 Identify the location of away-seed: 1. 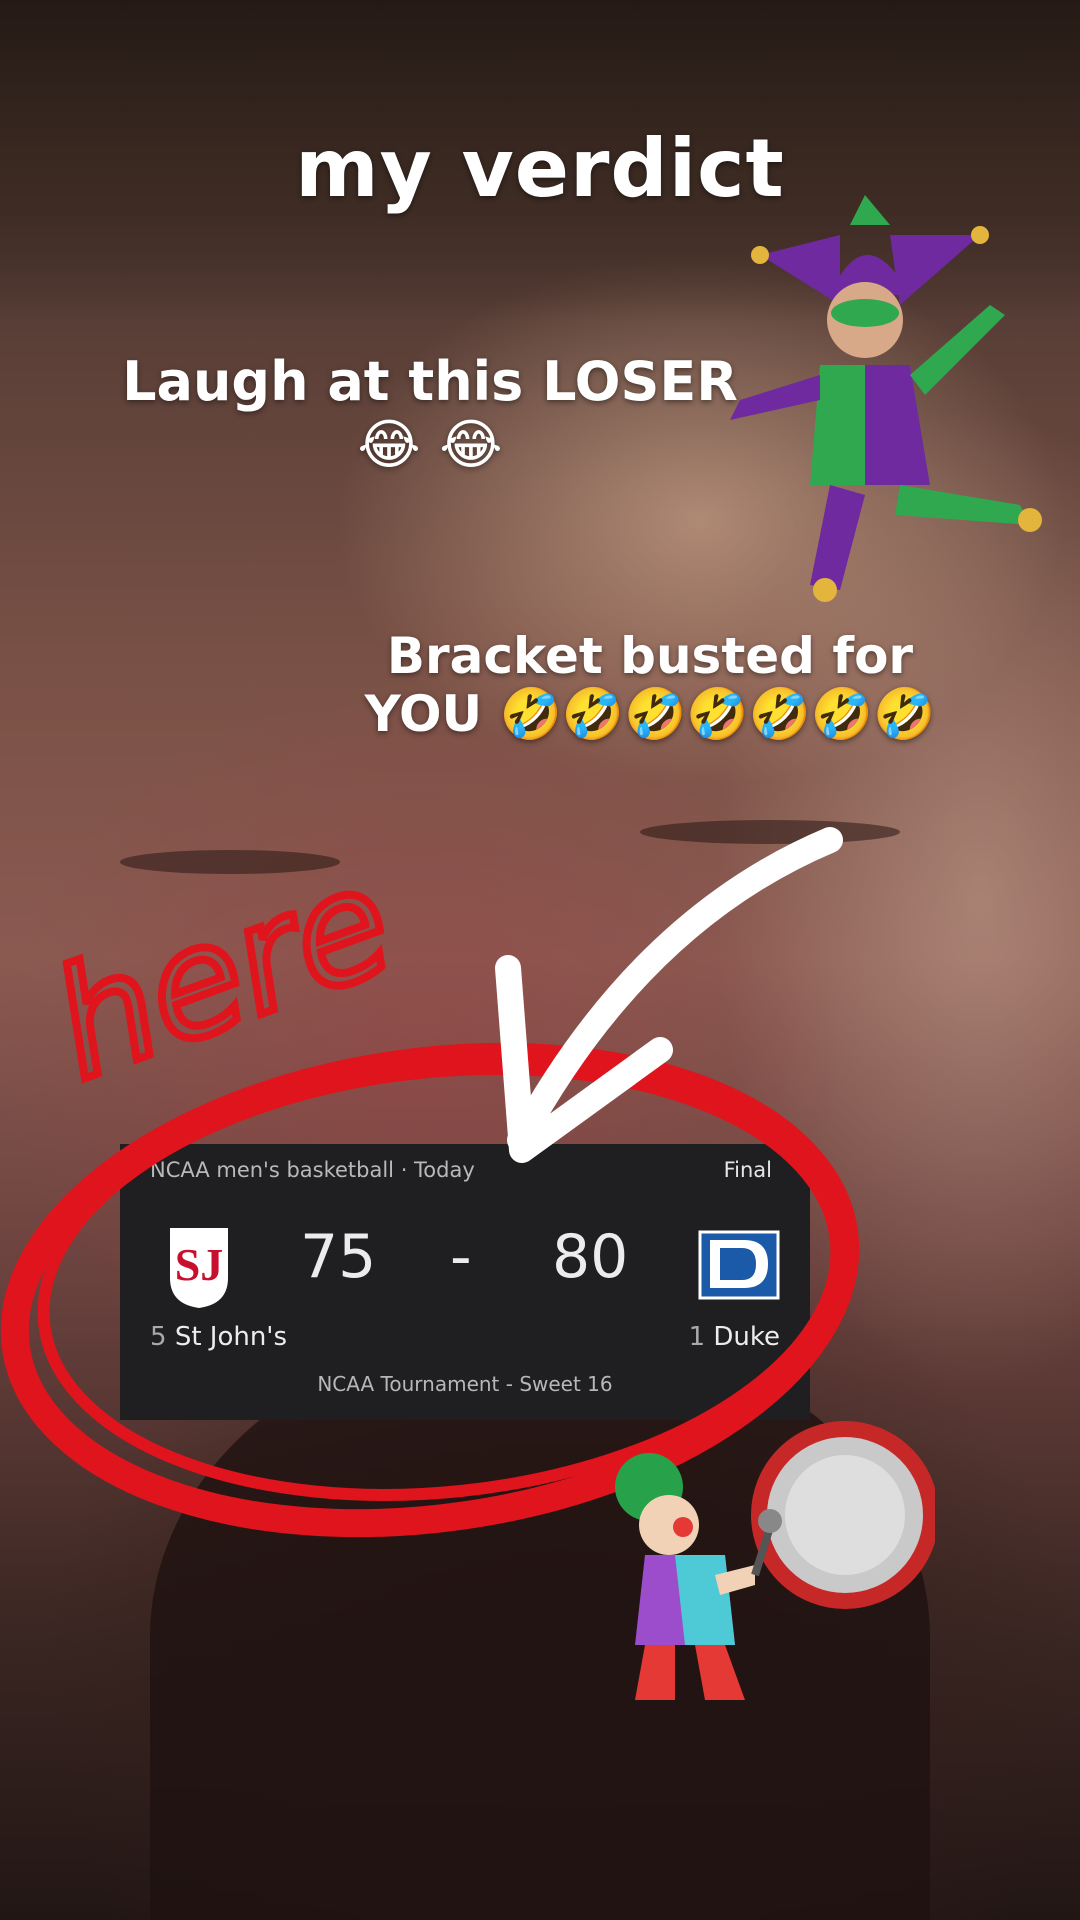
(697, 1337).